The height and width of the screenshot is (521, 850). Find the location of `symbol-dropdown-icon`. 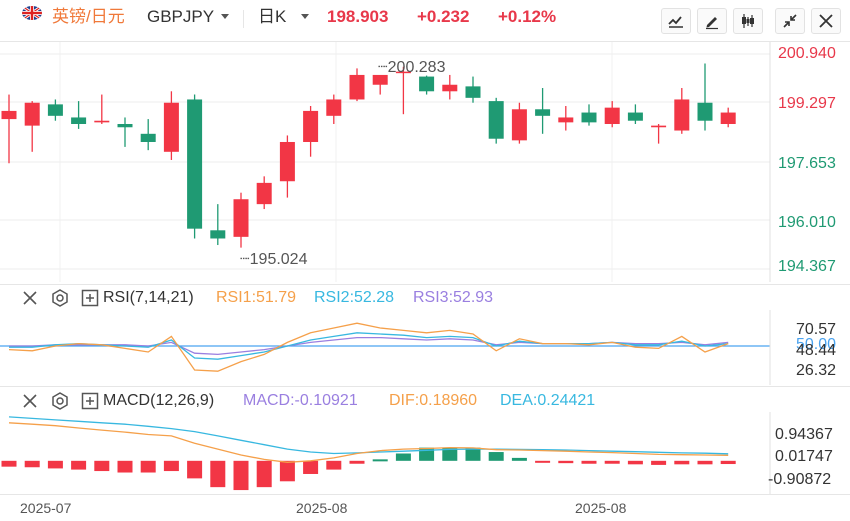

symbol-dropdown-icon is located at coordinates (225, 16).